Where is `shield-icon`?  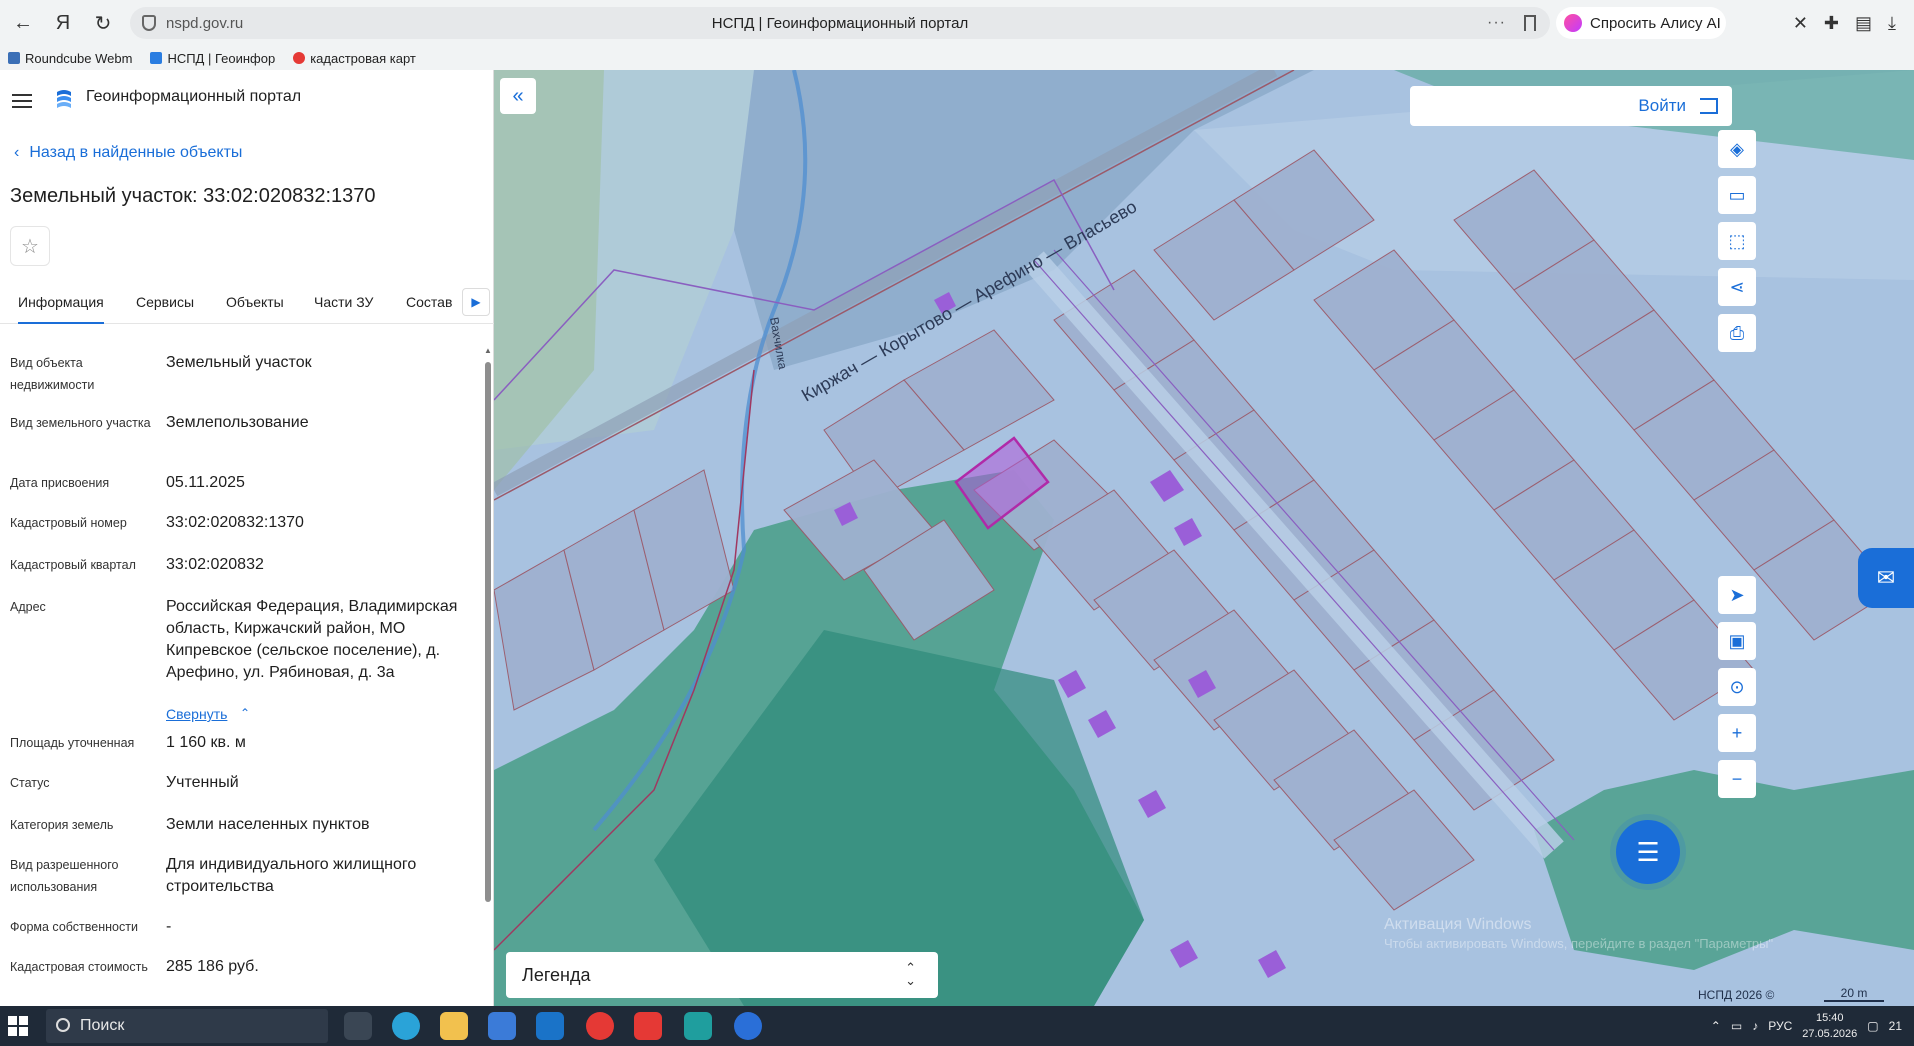
shield-icon is located at coordinates (149, 23).